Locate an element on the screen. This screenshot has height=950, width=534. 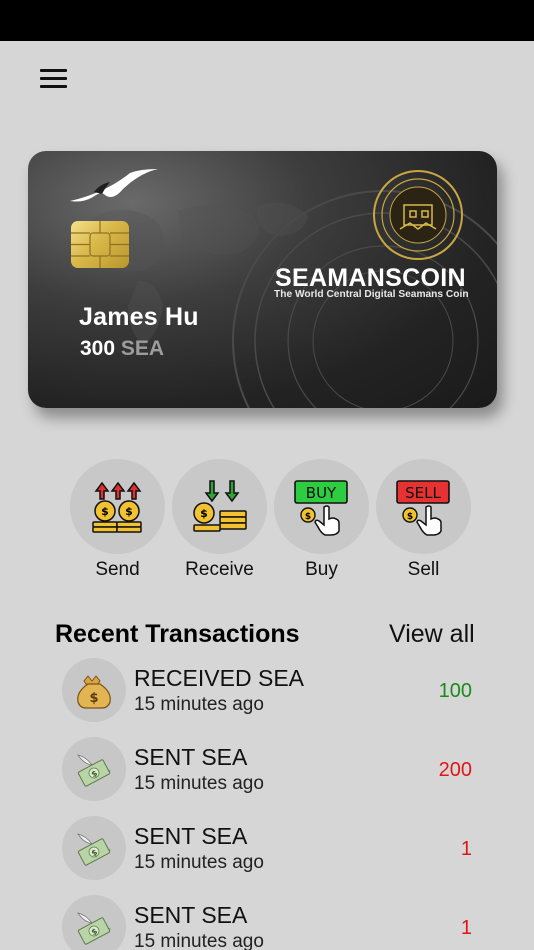
sell-button: SELL $ Sell is located at coordinates (423, 520).